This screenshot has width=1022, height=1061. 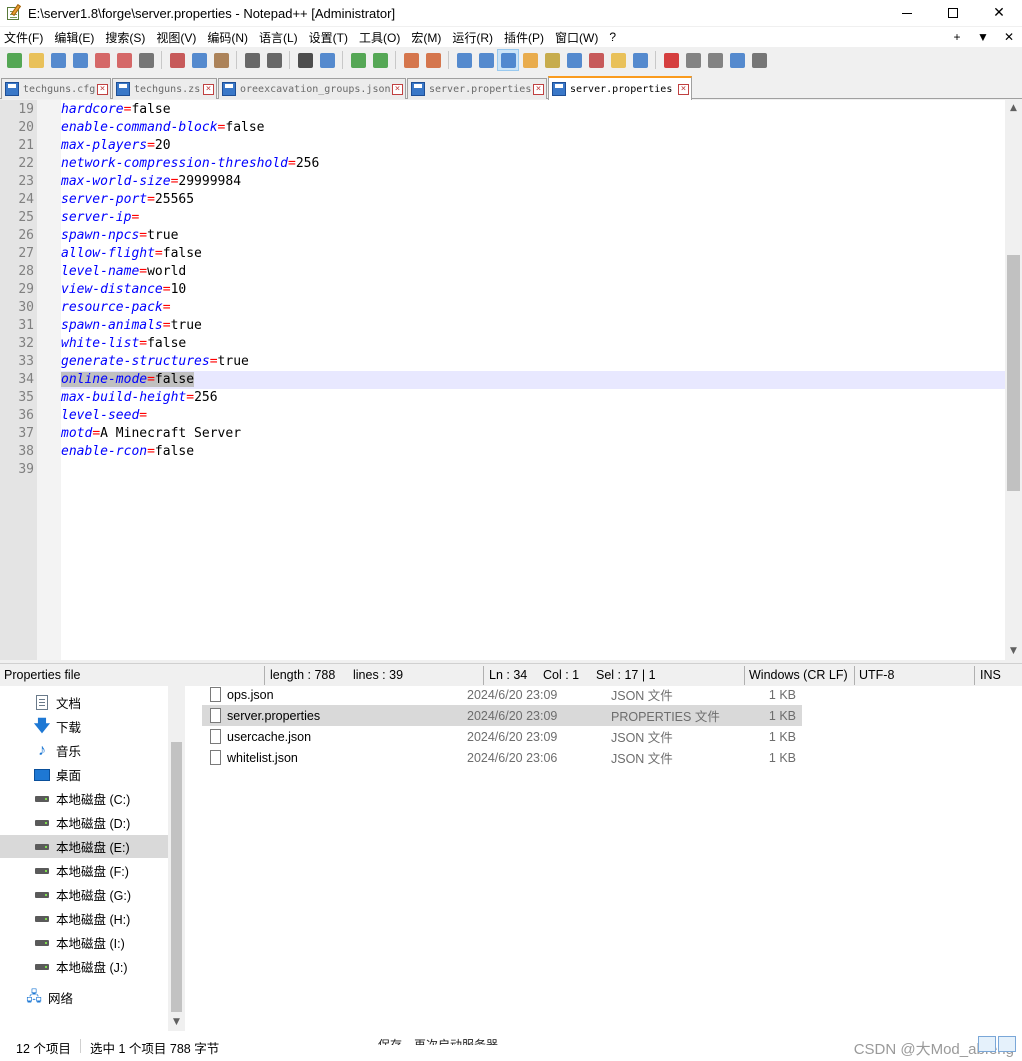 I want to click on nav-scrollbar: ▼, so click(x=176, y=858).